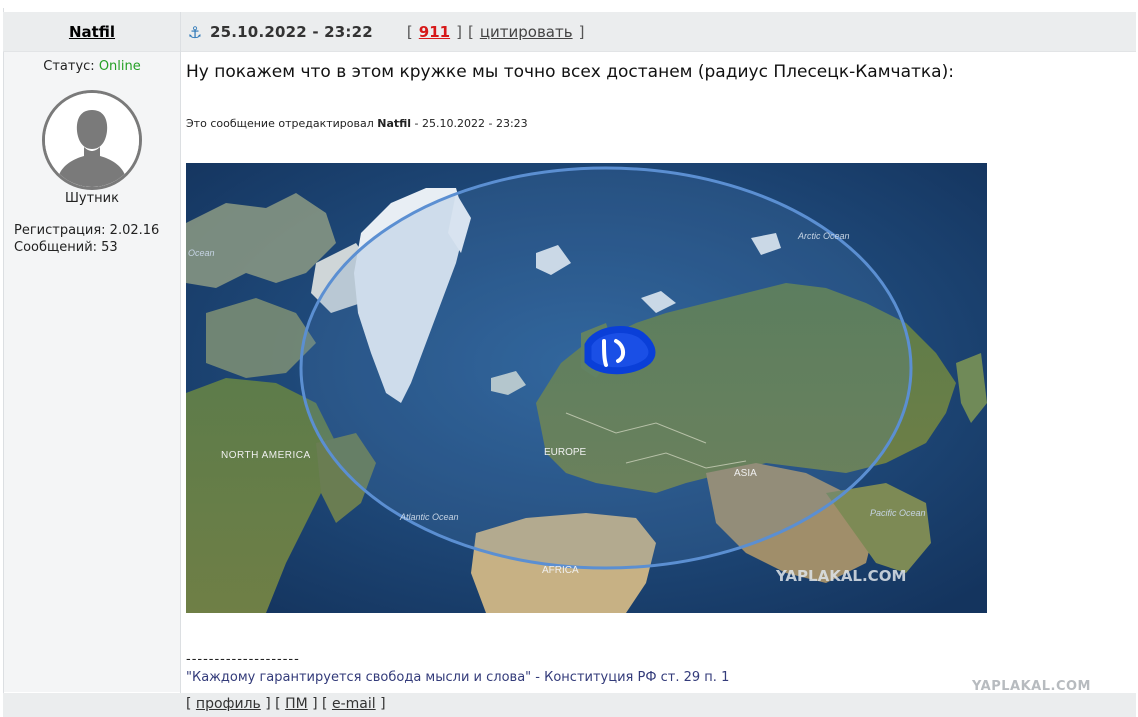  Describe the element at coordinates (69, 66) in the screenshot. I see `status-label: Статус:` at that location.